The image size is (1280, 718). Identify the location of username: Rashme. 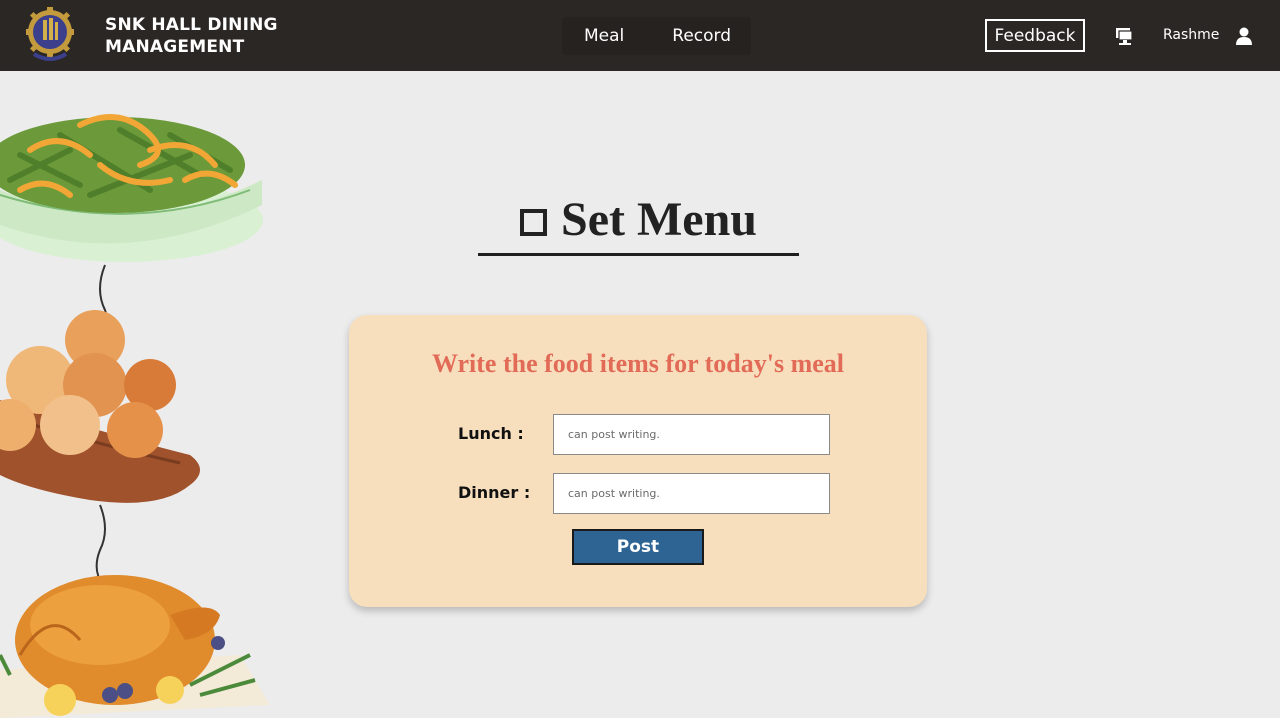
(1191, 35).